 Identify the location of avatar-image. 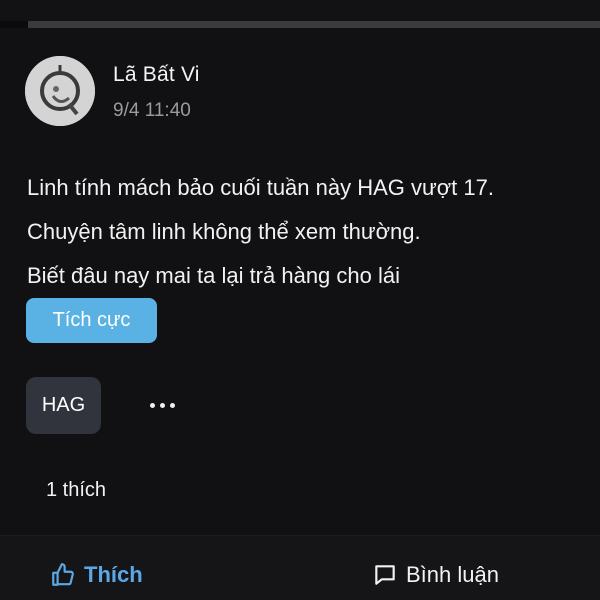
(60, 91).